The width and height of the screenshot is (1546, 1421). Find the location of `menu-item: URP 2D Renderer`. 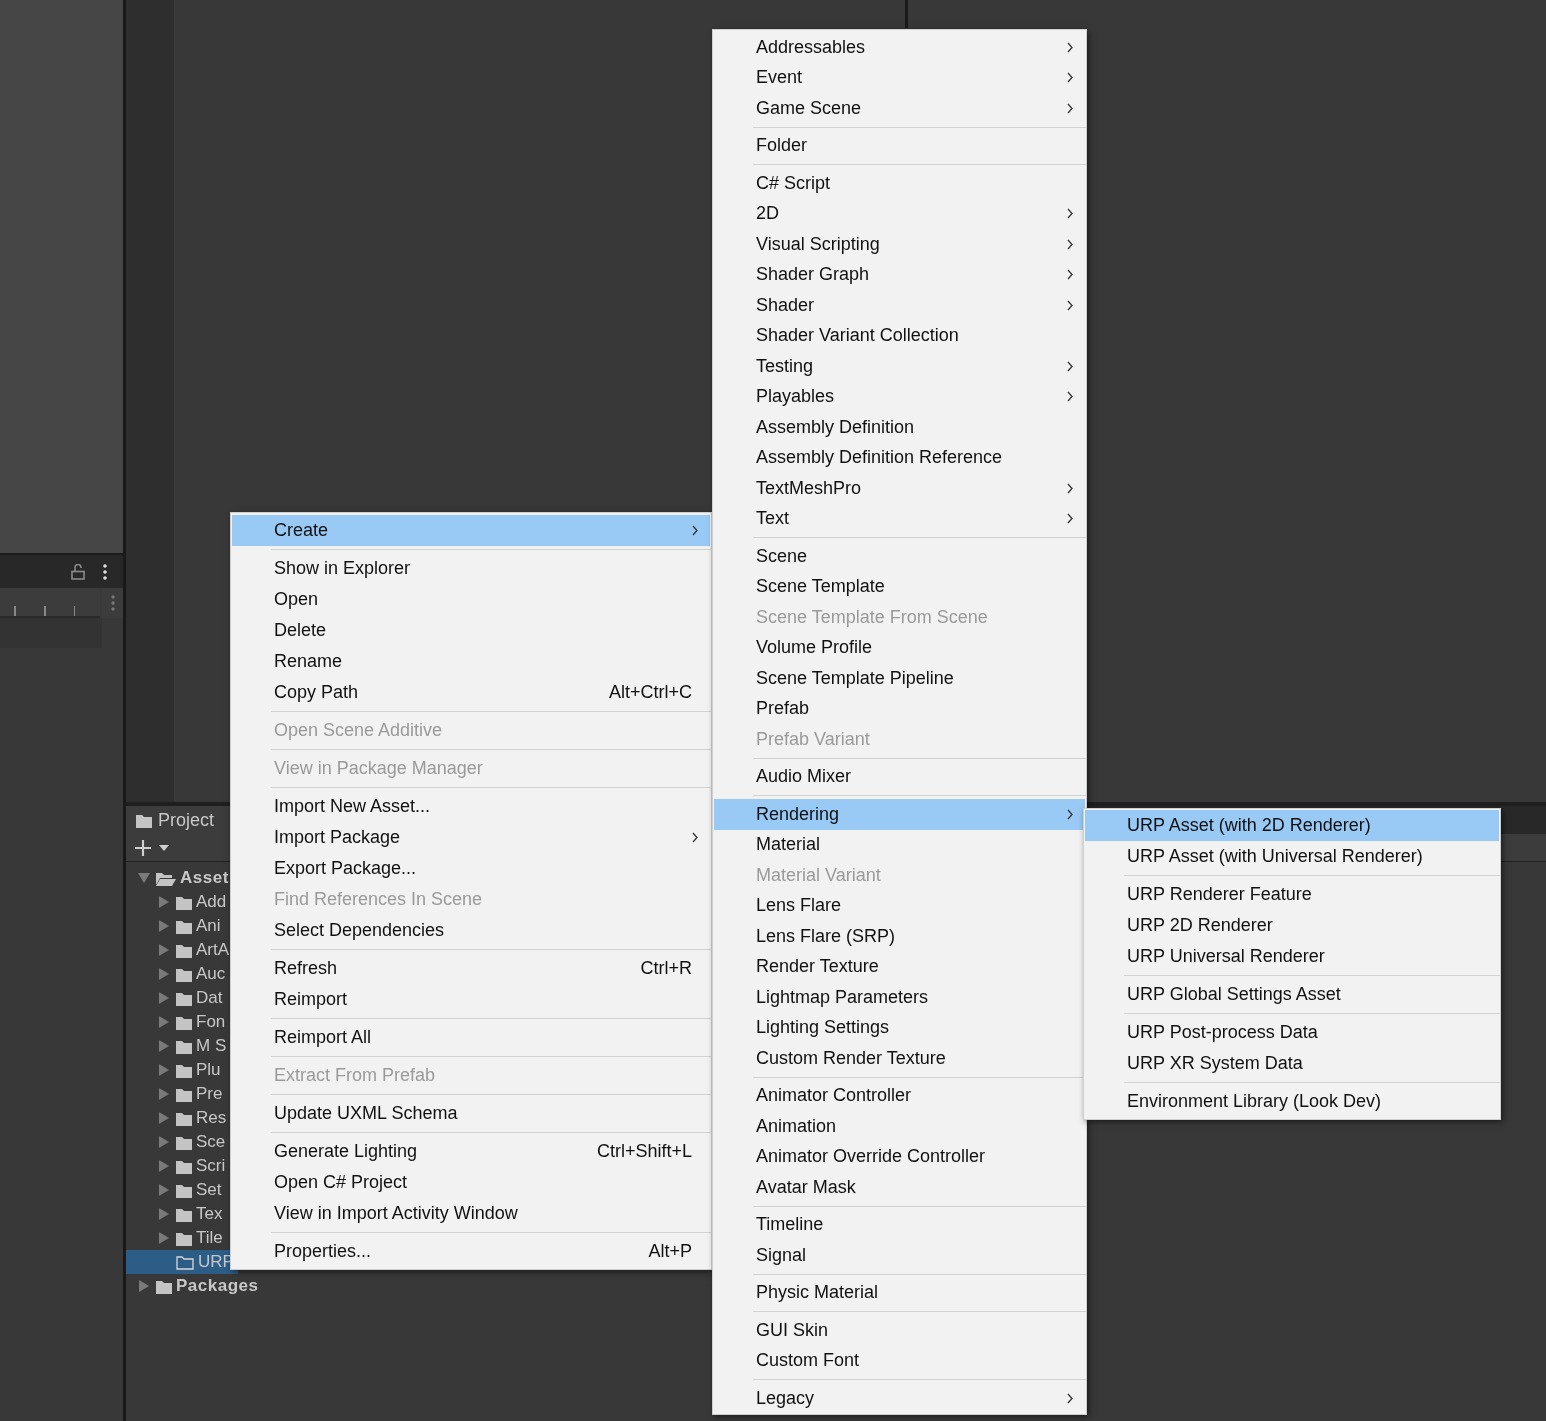

menu-item: URP 2D Renderer is located at coordinates (1292, 925).